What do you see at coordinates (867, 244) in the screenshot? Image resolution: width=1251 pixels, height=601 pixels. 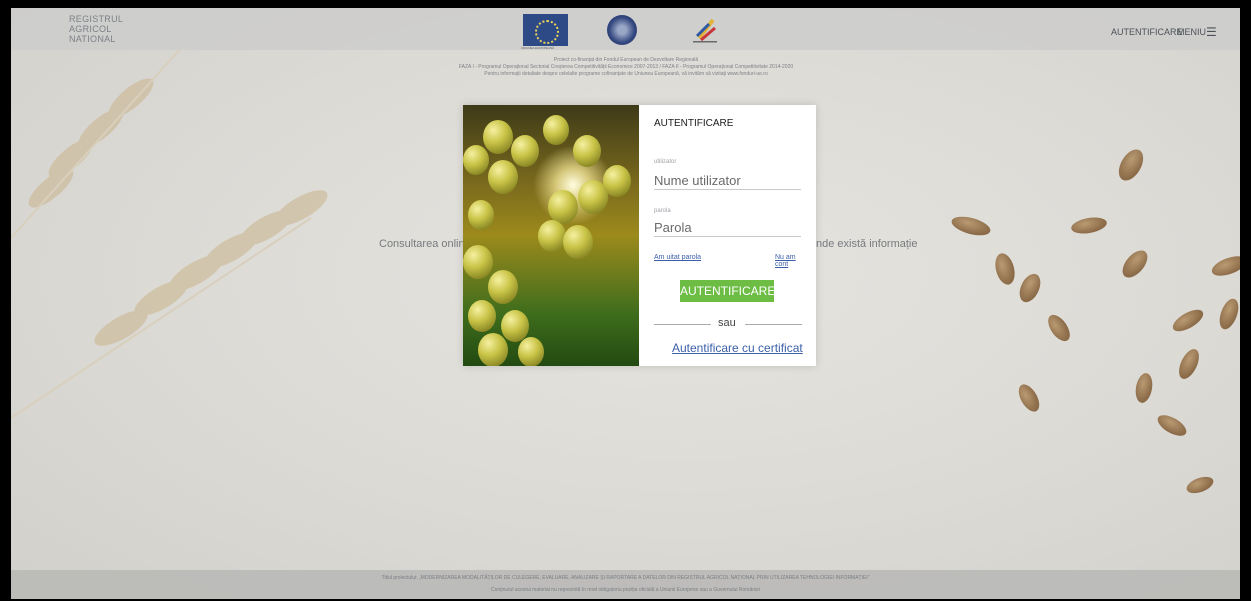 I see `tagline-right: nde există informație` at bounding box center [867, 244].